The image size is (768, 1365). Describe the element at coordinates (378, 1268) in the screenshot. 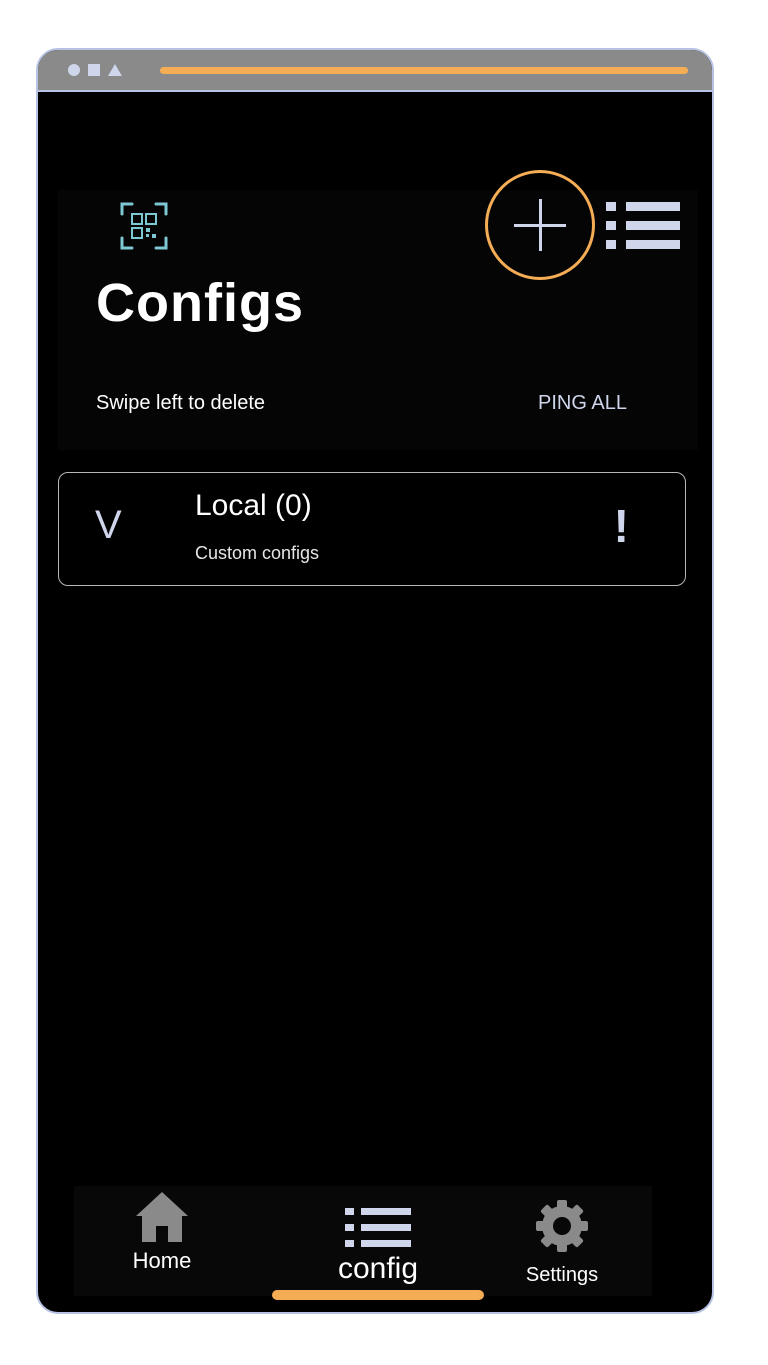

I see `nav-label-config: config` at that location.